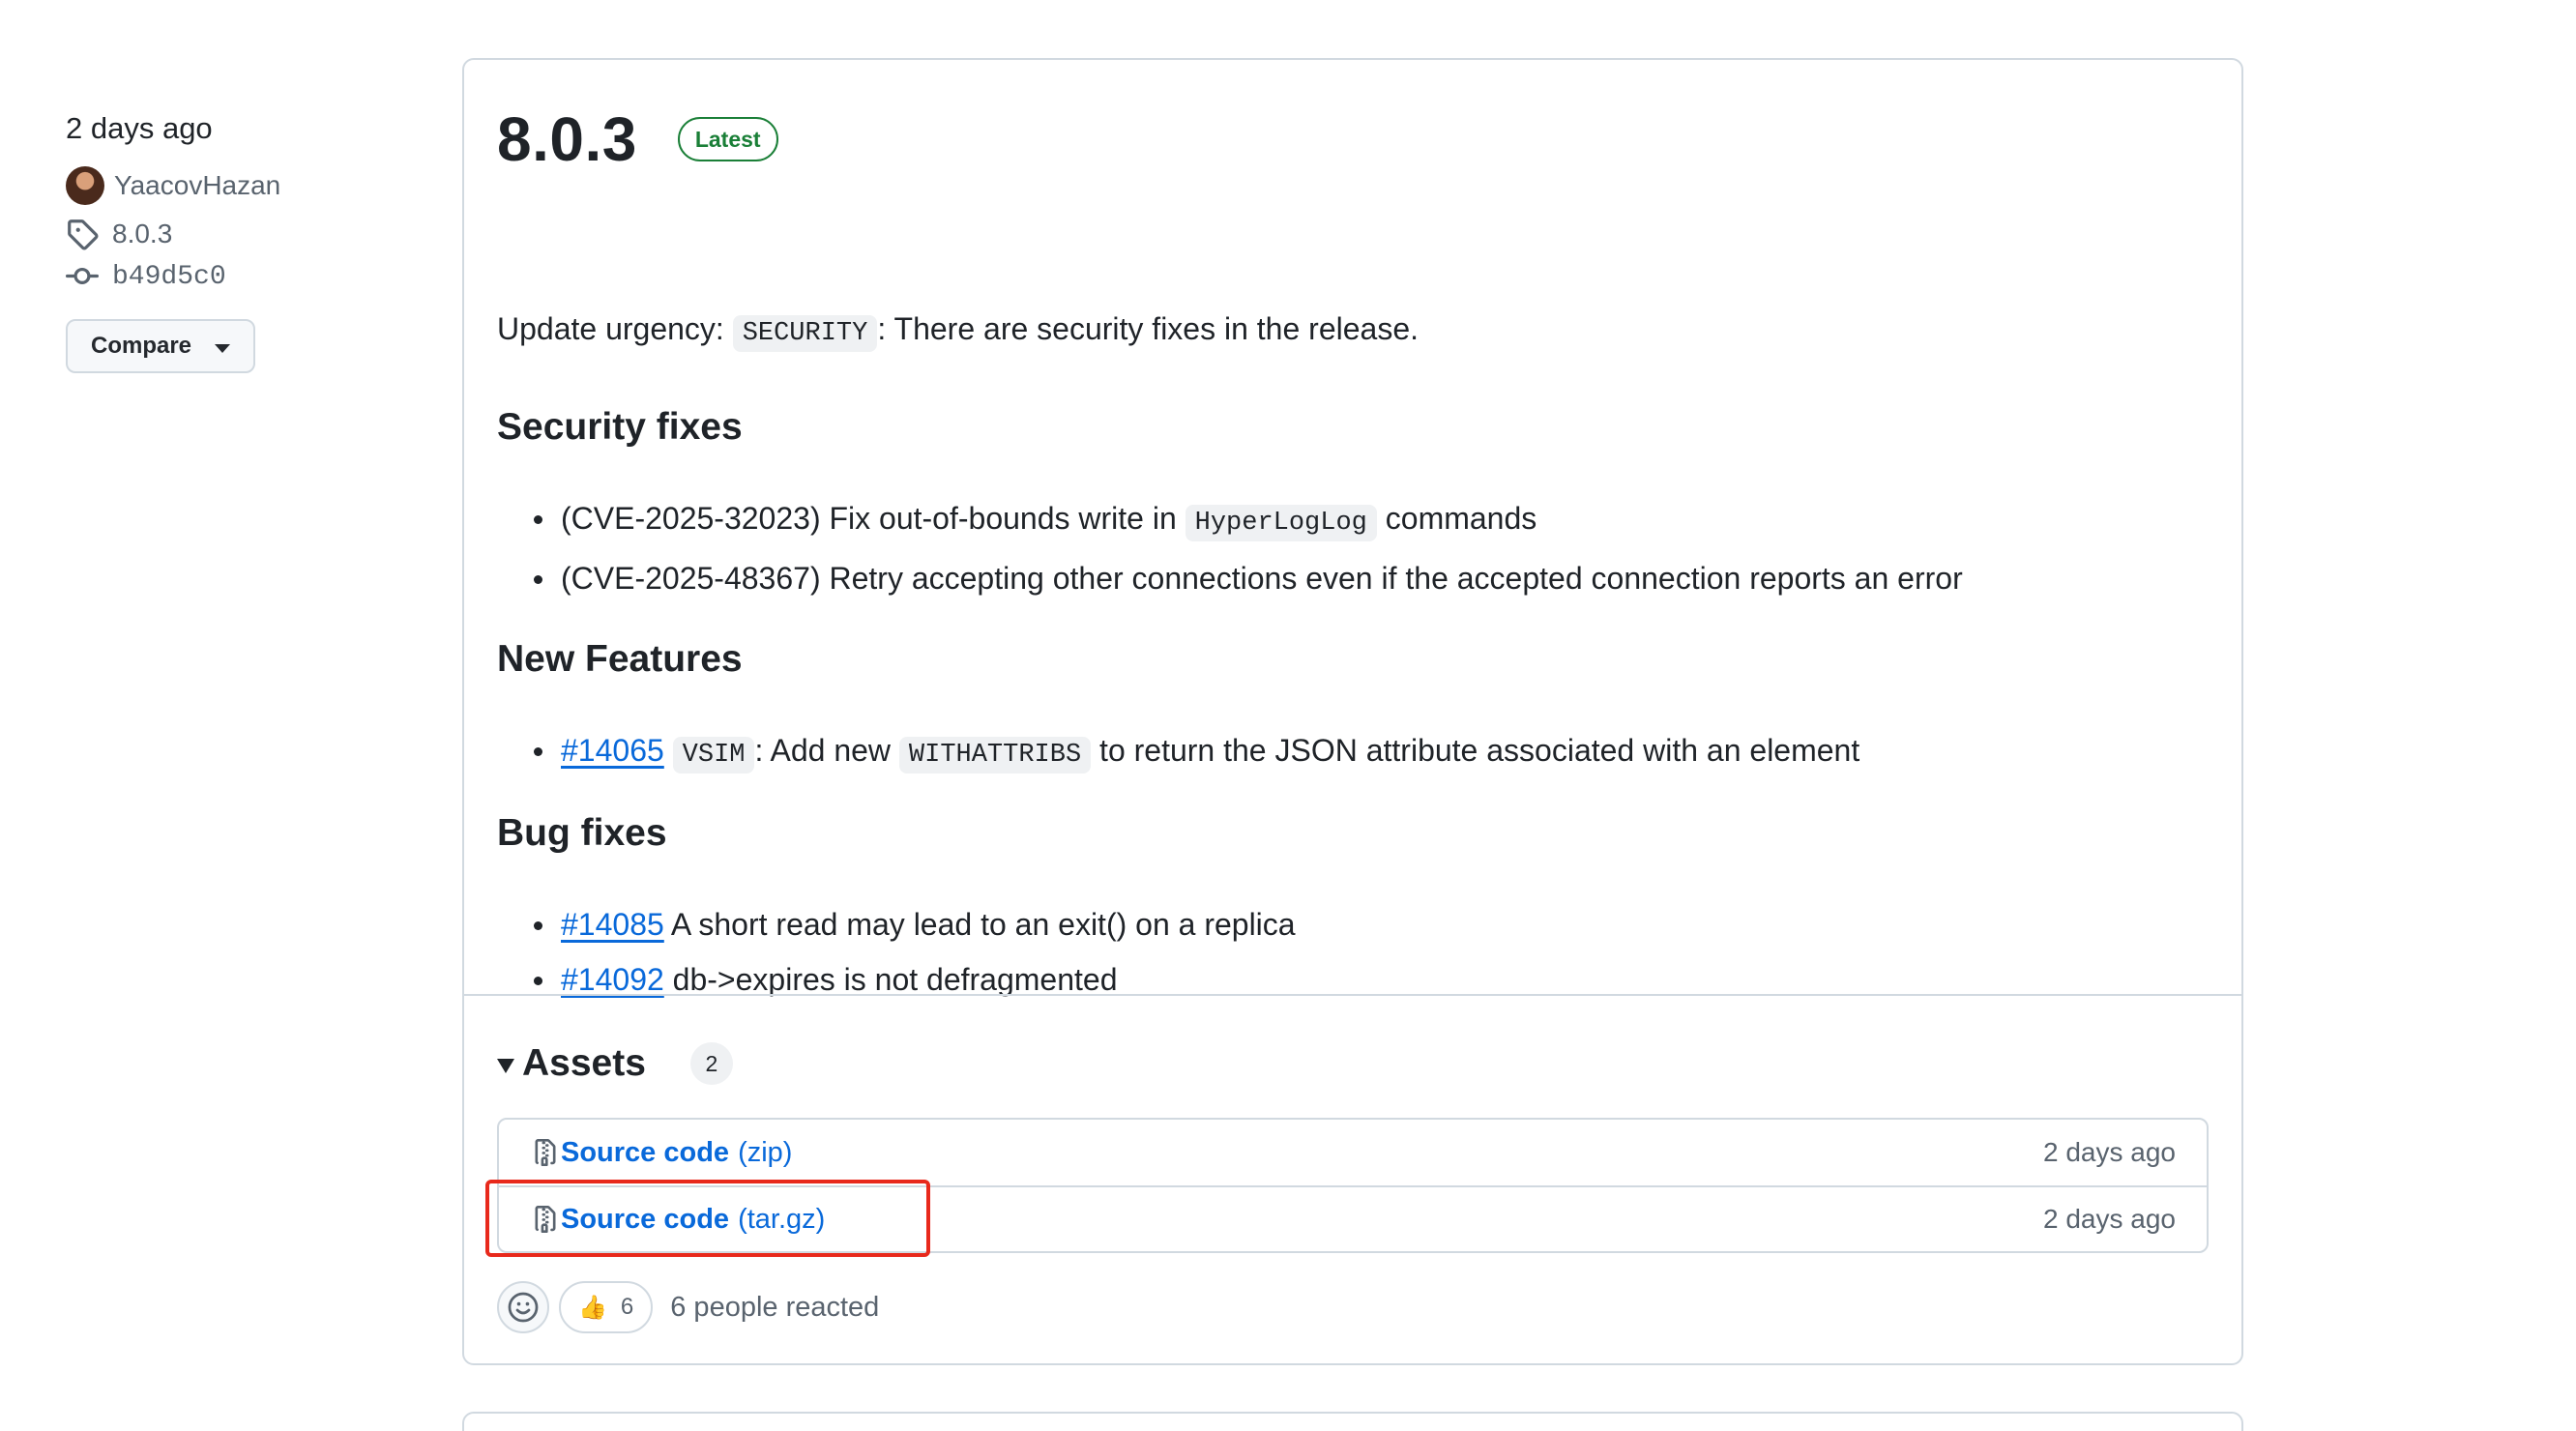 The image size is (2576, 1431). I want to click on urgency-code: SECURITY, so click(805, 333).